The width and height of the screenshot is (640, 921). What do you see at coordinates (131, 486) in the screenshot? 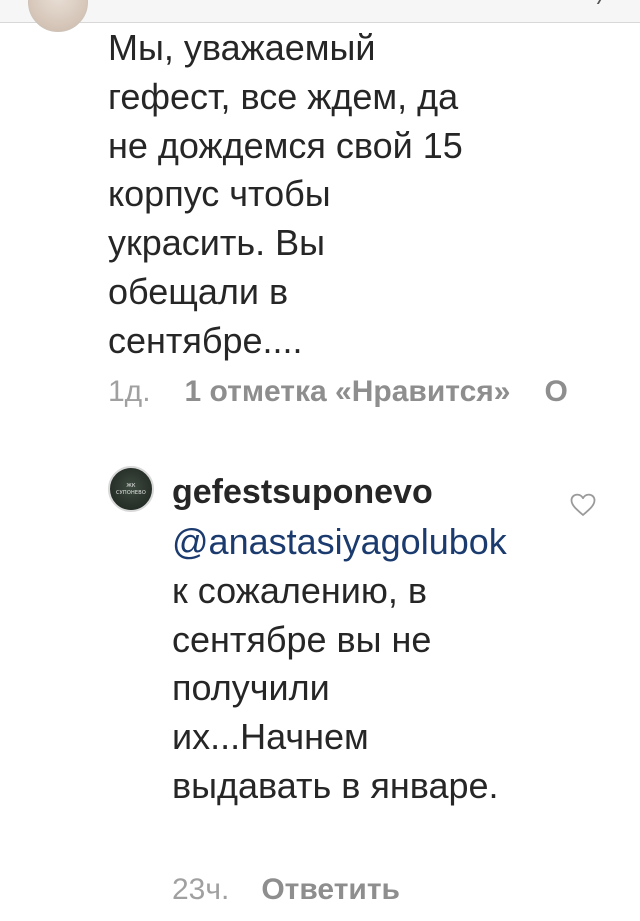
I see `avatar-logo-top: ЖК` at bounding box center [131, 486].